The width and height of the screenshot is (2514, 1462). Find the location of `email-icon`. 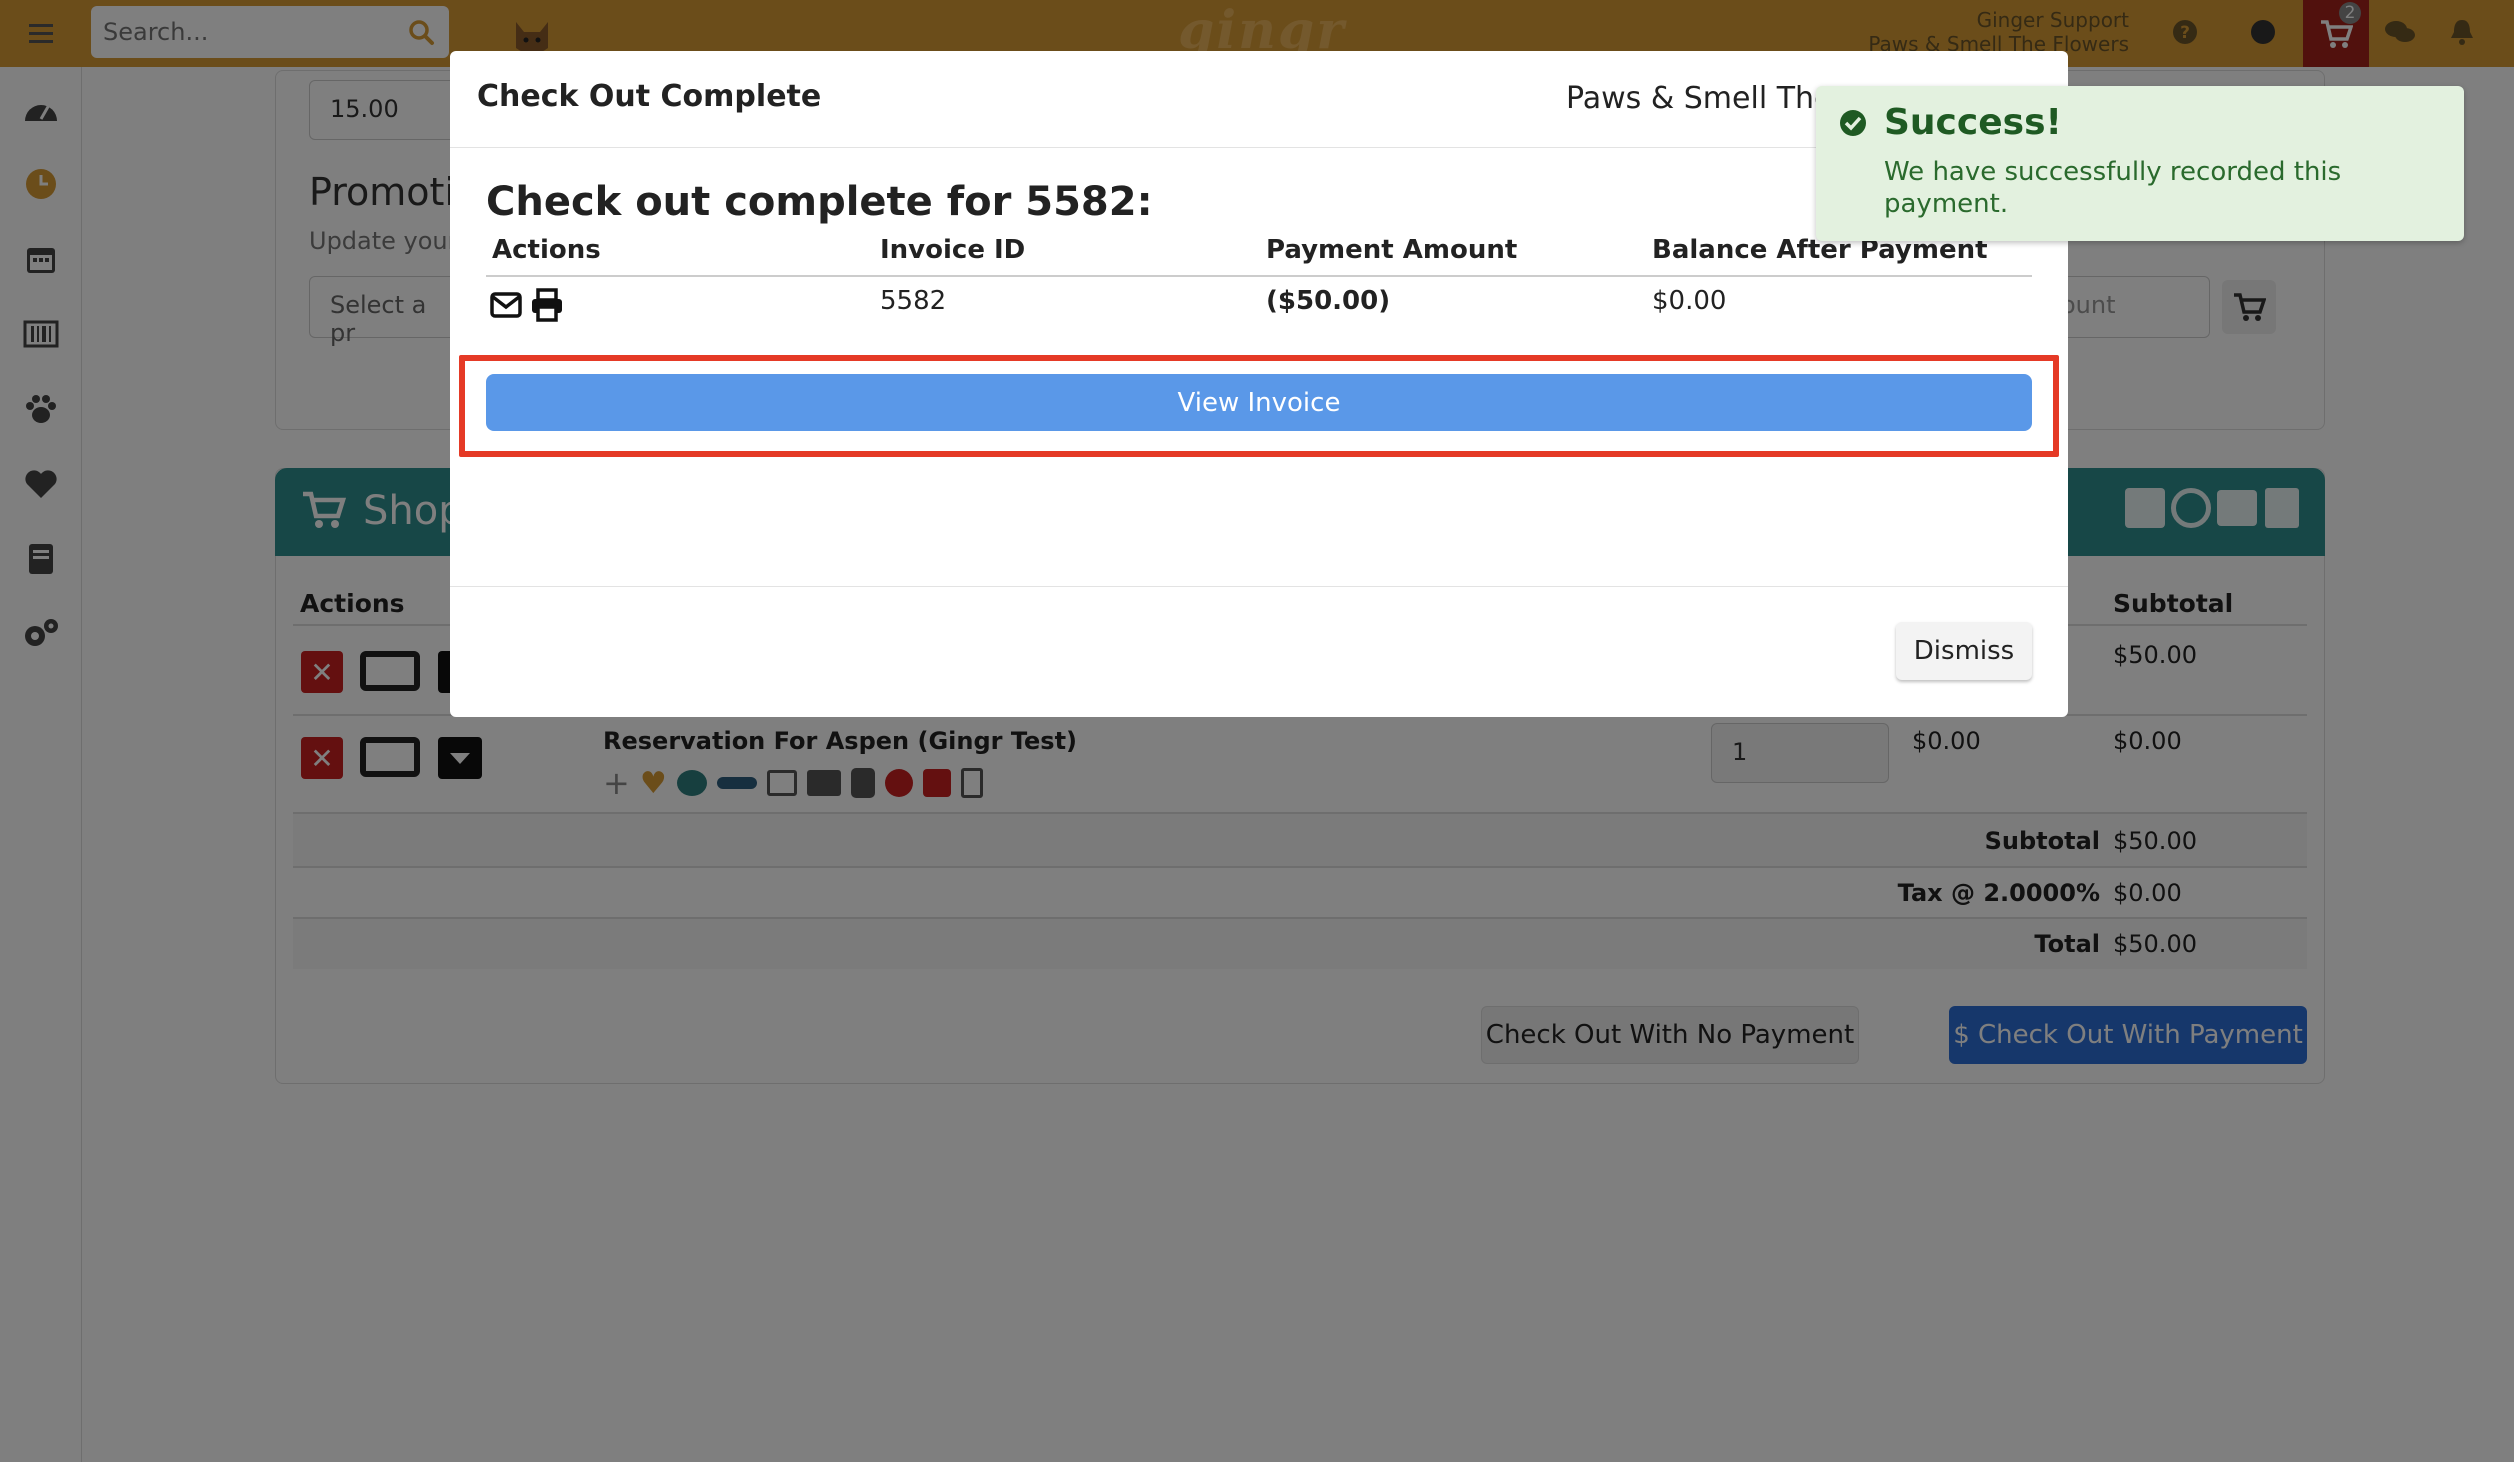

email-icon is located at coordinates (506, 305).